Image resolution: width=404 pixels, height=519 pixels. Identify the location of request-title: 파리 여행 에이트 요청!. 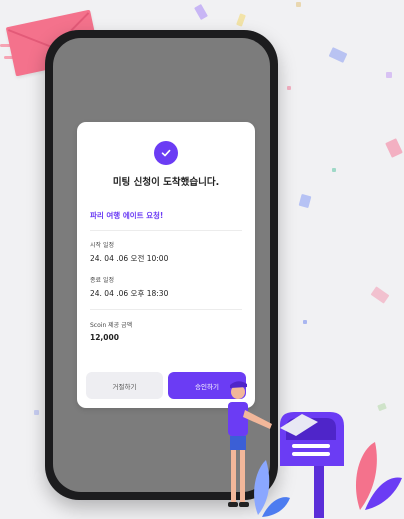
(127, 215).